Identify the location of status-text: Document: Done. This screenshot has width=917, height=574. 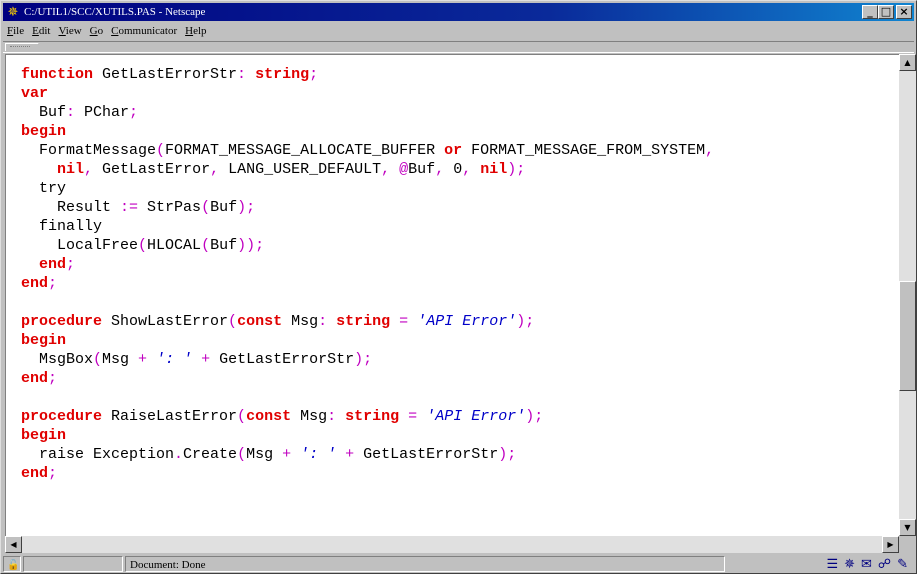
(425, 564).